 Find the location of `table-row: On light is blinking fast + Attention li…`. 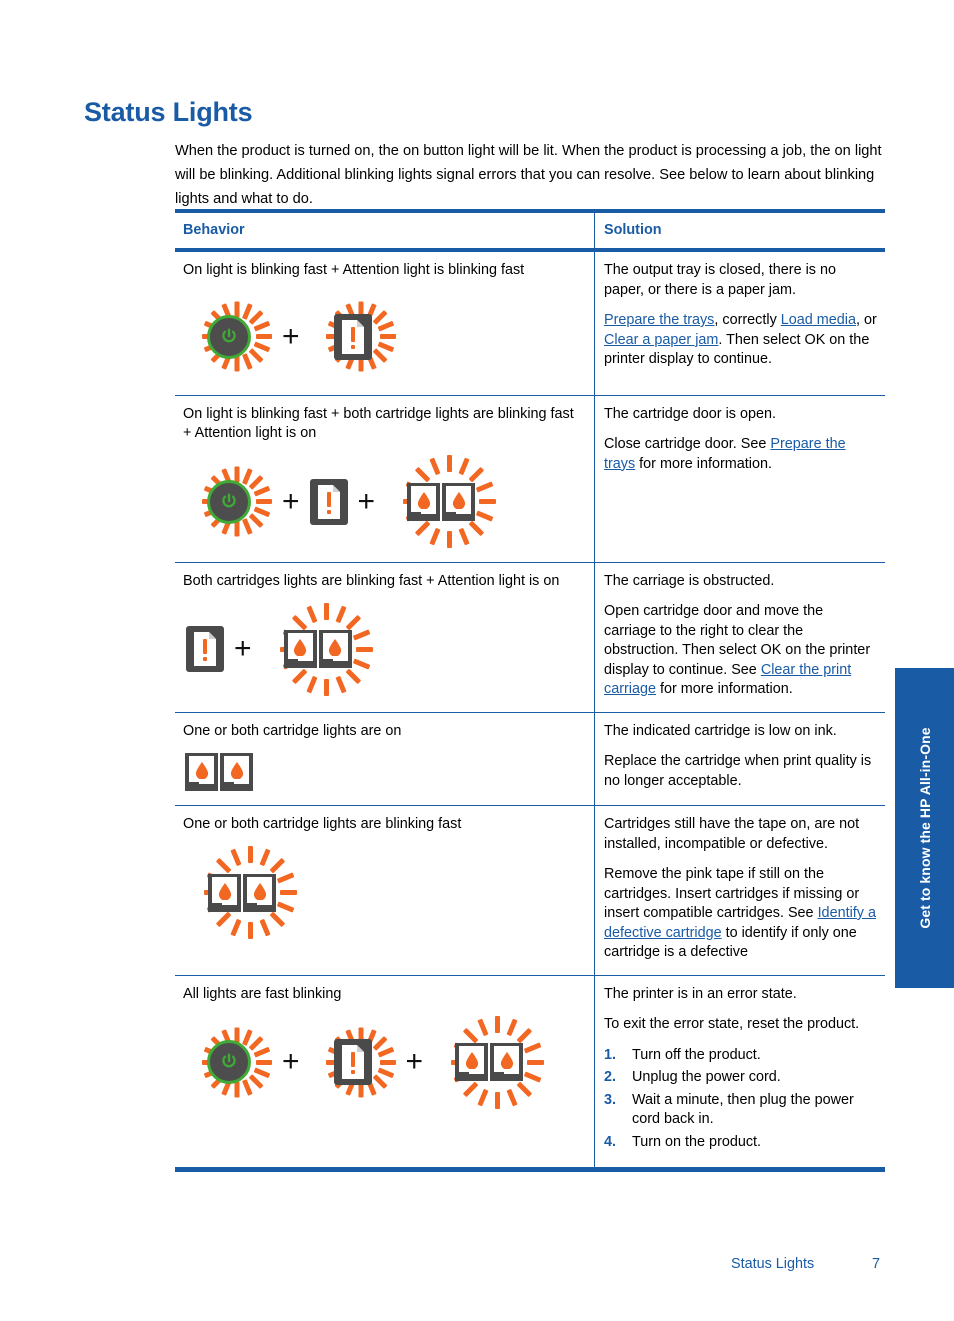

table-row: On light is blinking fast + Attention li… is located at coordinates (530, 323).